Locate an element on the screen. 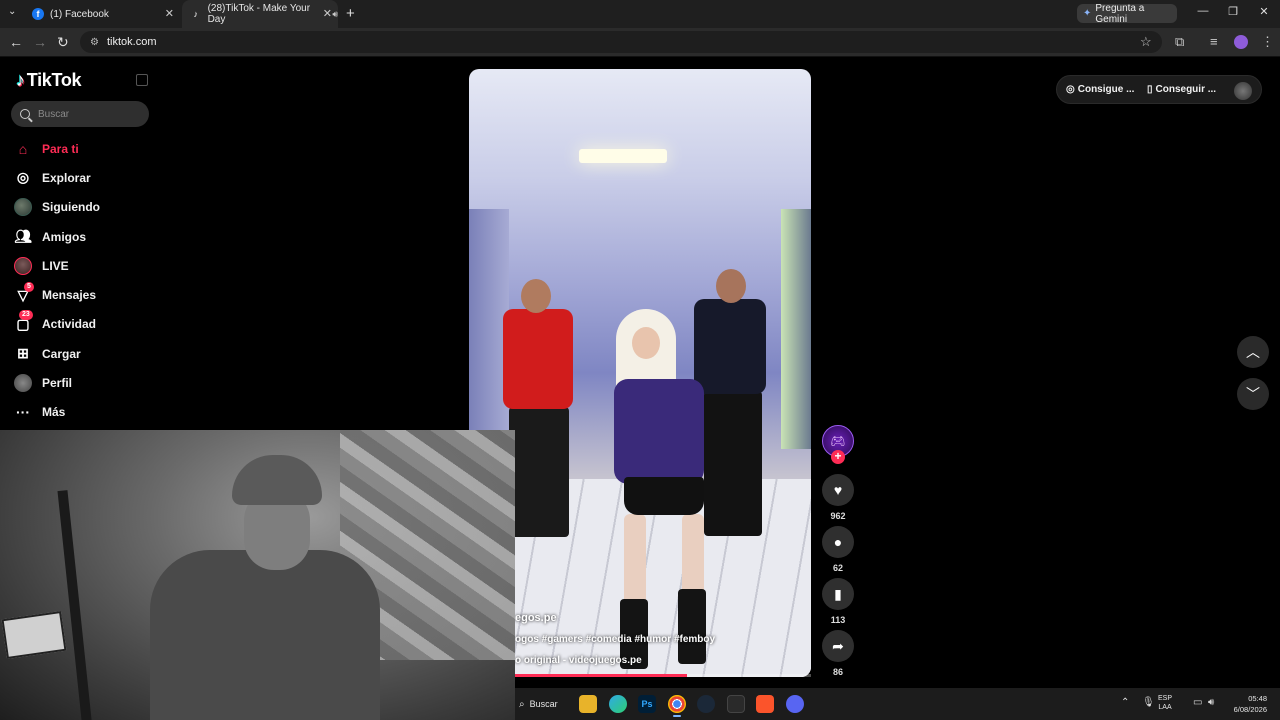 Image resolution: width=1280 pixels, height=720 pixels. sidebar-item-label: Amigos is located at coordinates (64, 236).